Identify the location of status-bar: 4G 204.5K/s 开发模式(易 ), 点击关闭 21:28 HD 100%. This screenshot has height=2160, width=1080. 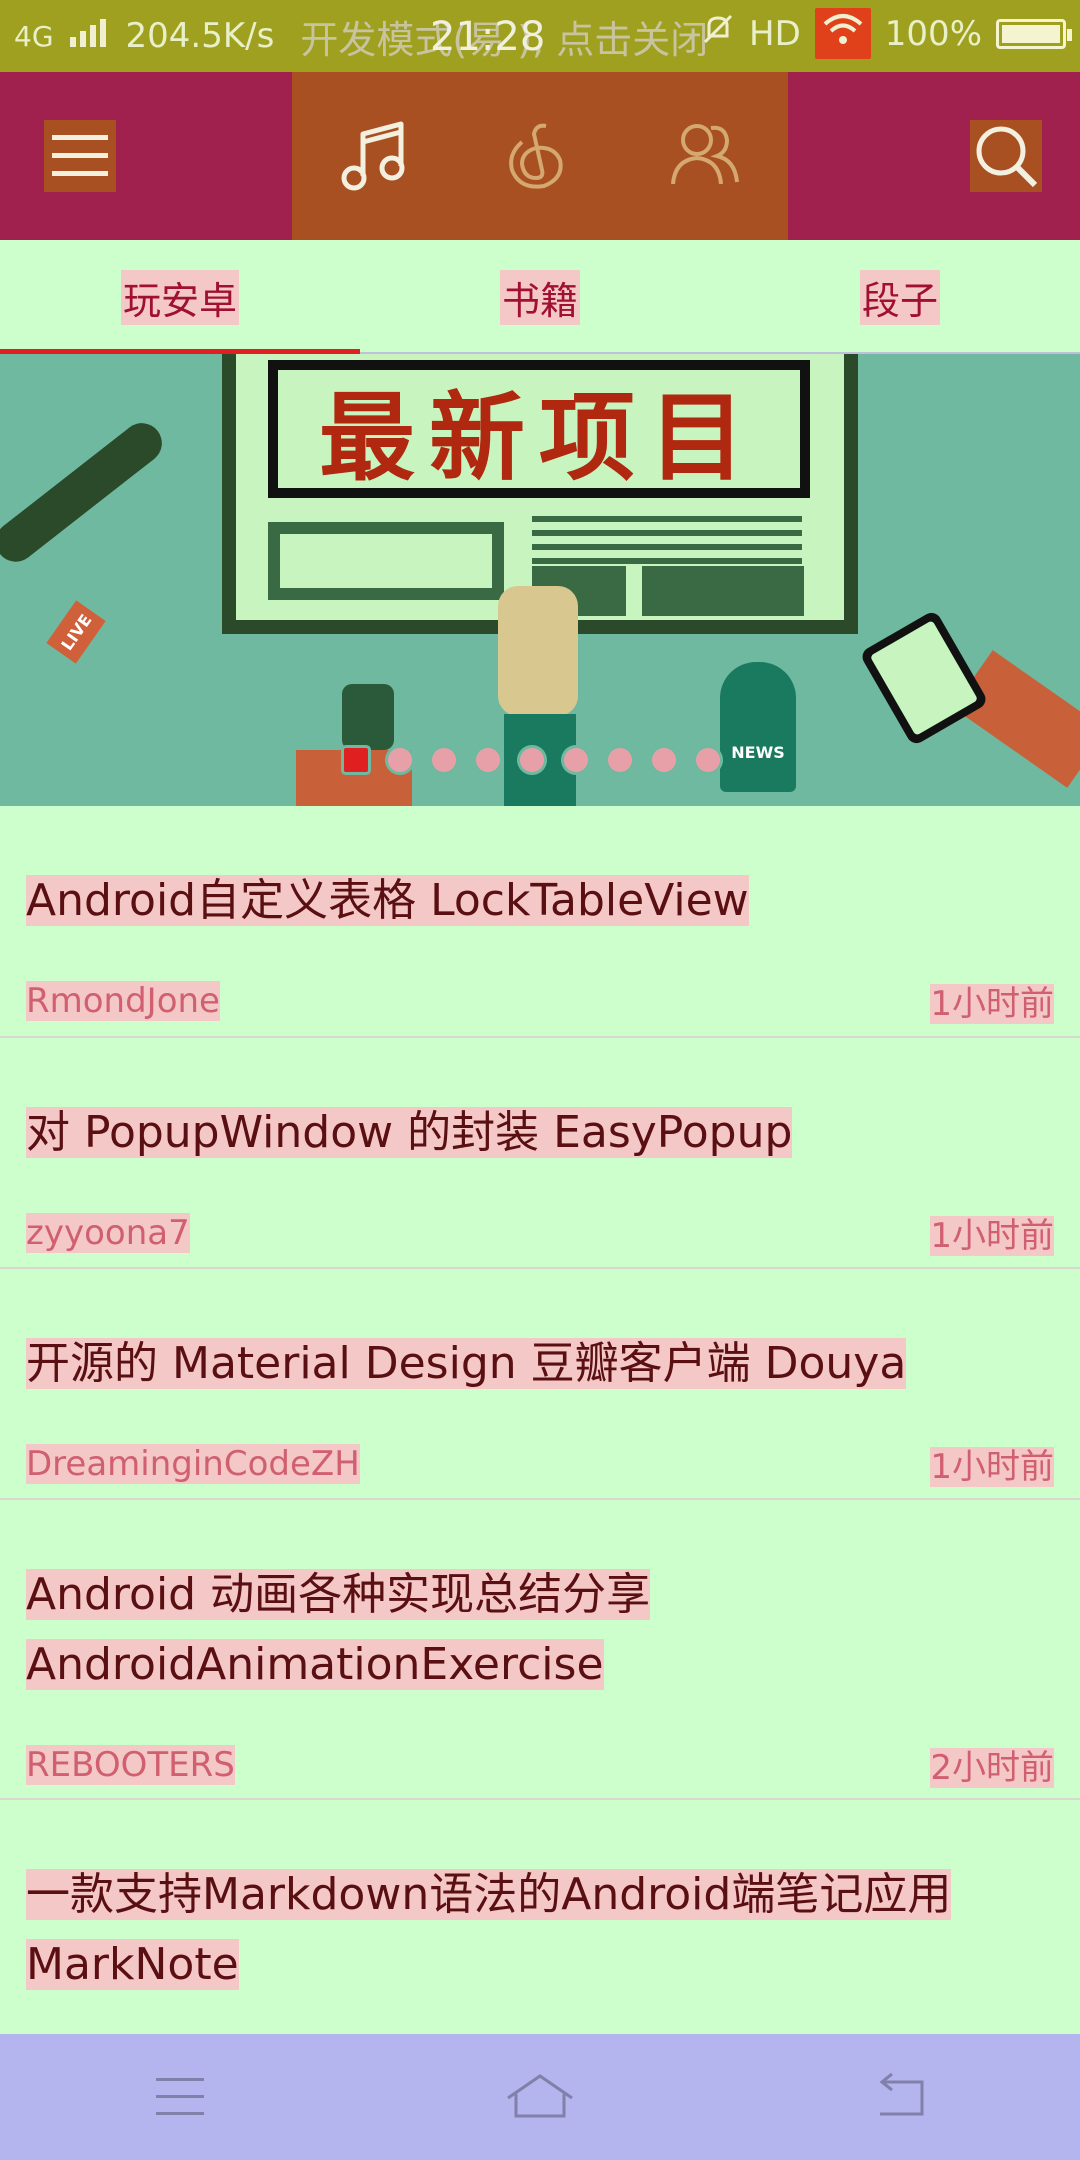
(540, 36).